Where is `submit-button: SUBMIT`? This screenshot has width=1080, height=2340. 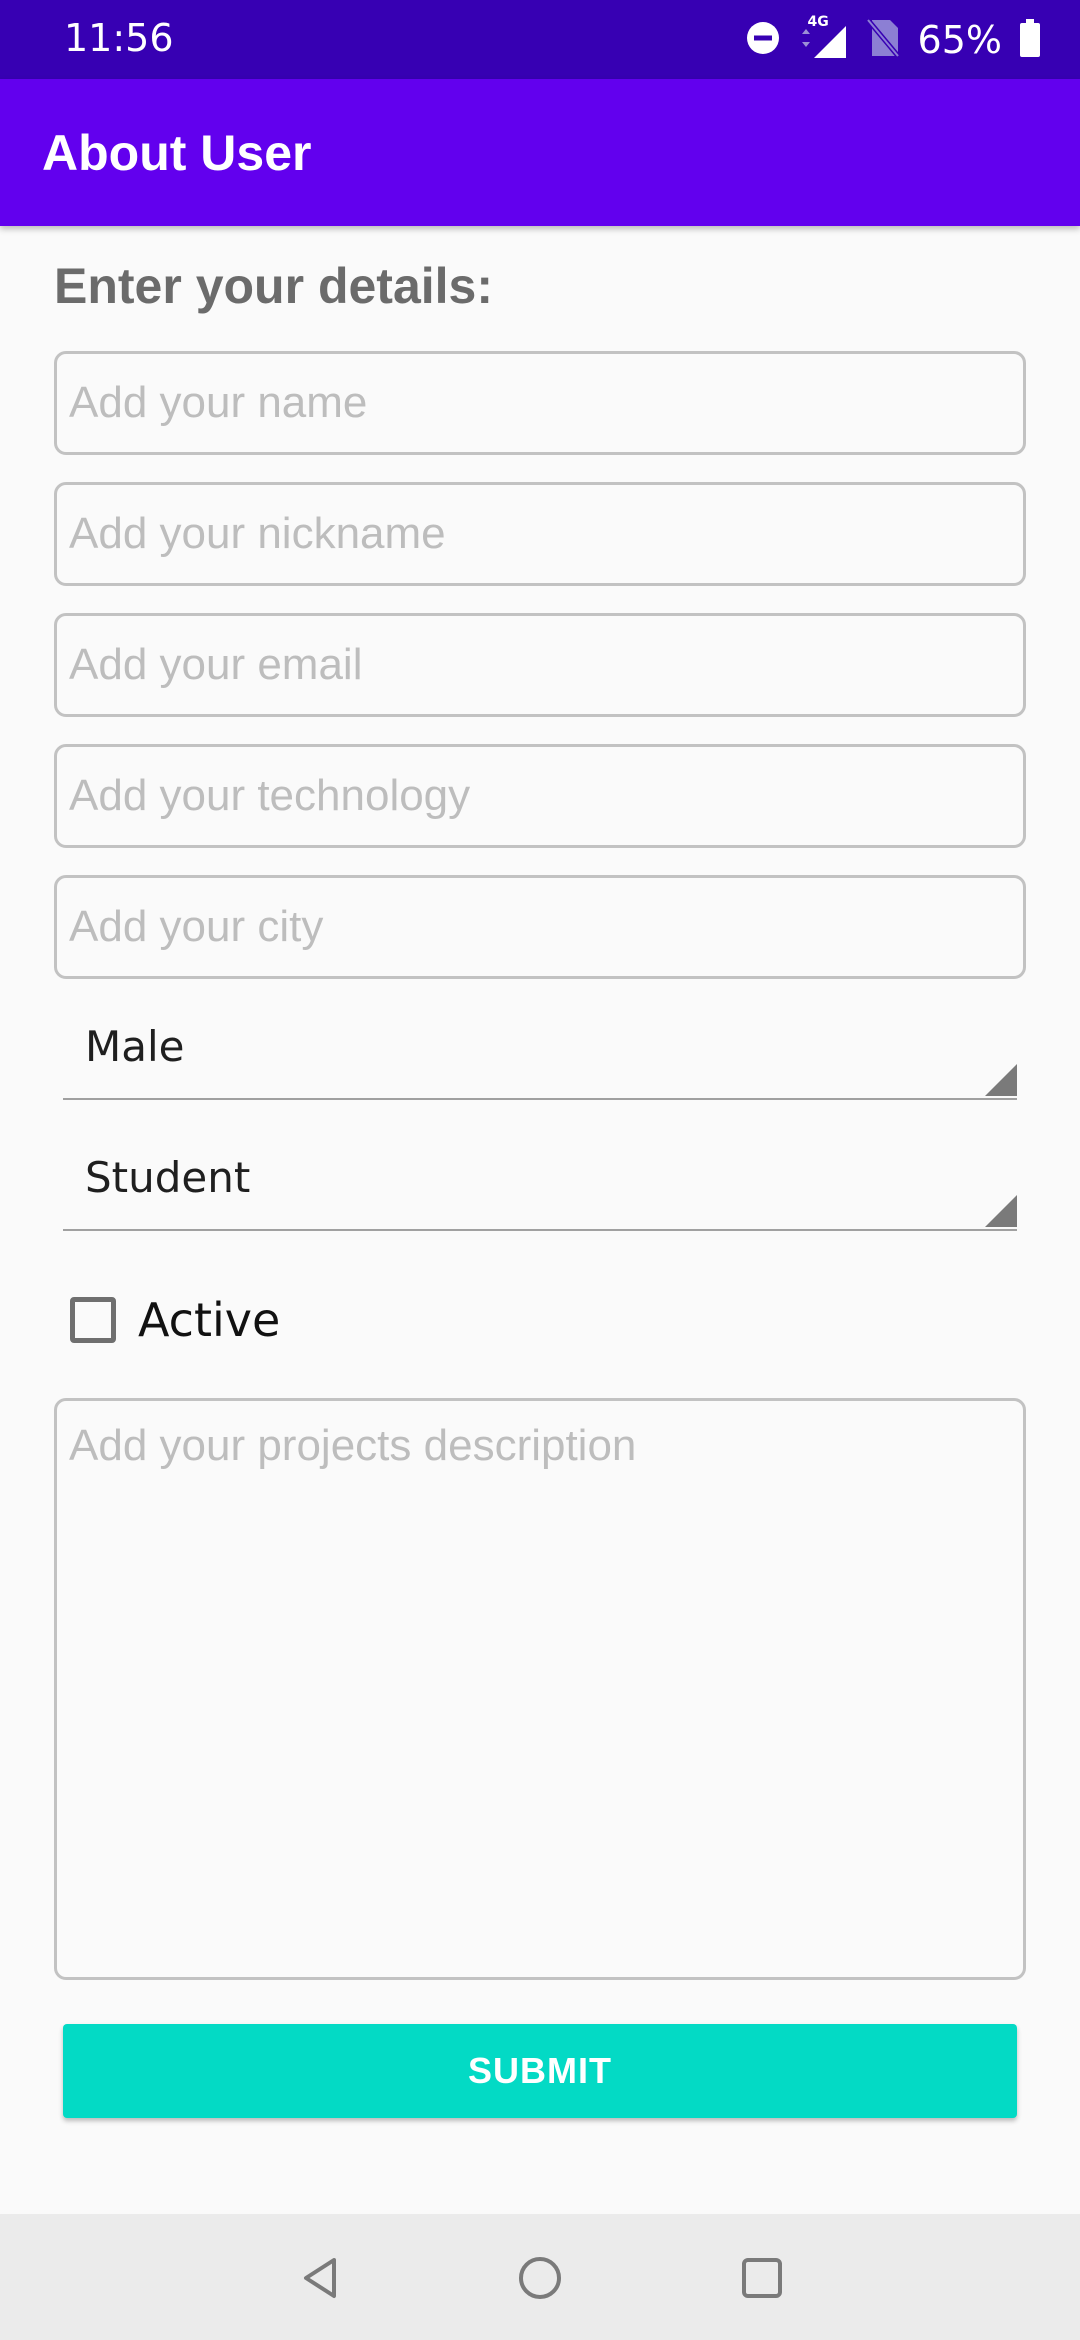
submit-button: SUBMIT is located at coordinates (540, 2071).